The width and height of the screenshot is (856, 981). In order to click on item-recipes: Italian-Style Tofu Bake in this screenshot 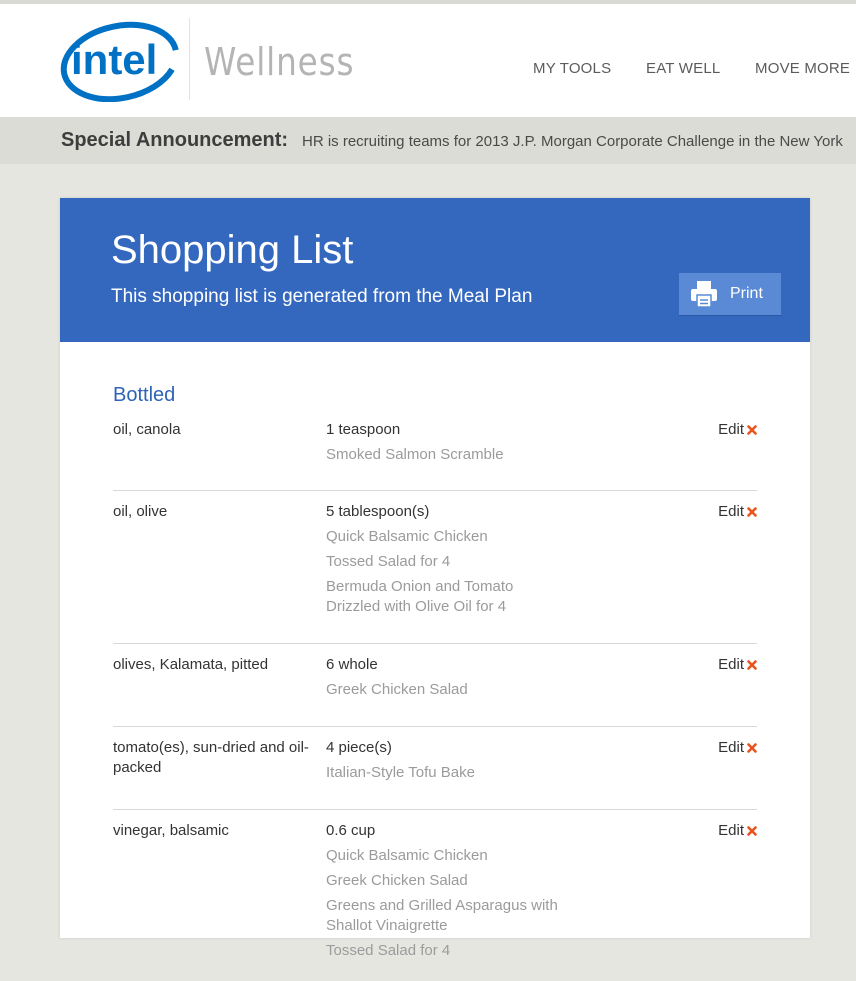, I will do `click(446, 775)`.